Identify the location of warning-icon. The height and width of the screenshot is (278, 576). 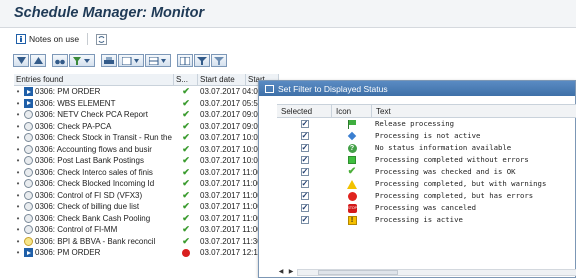
(352, 184).